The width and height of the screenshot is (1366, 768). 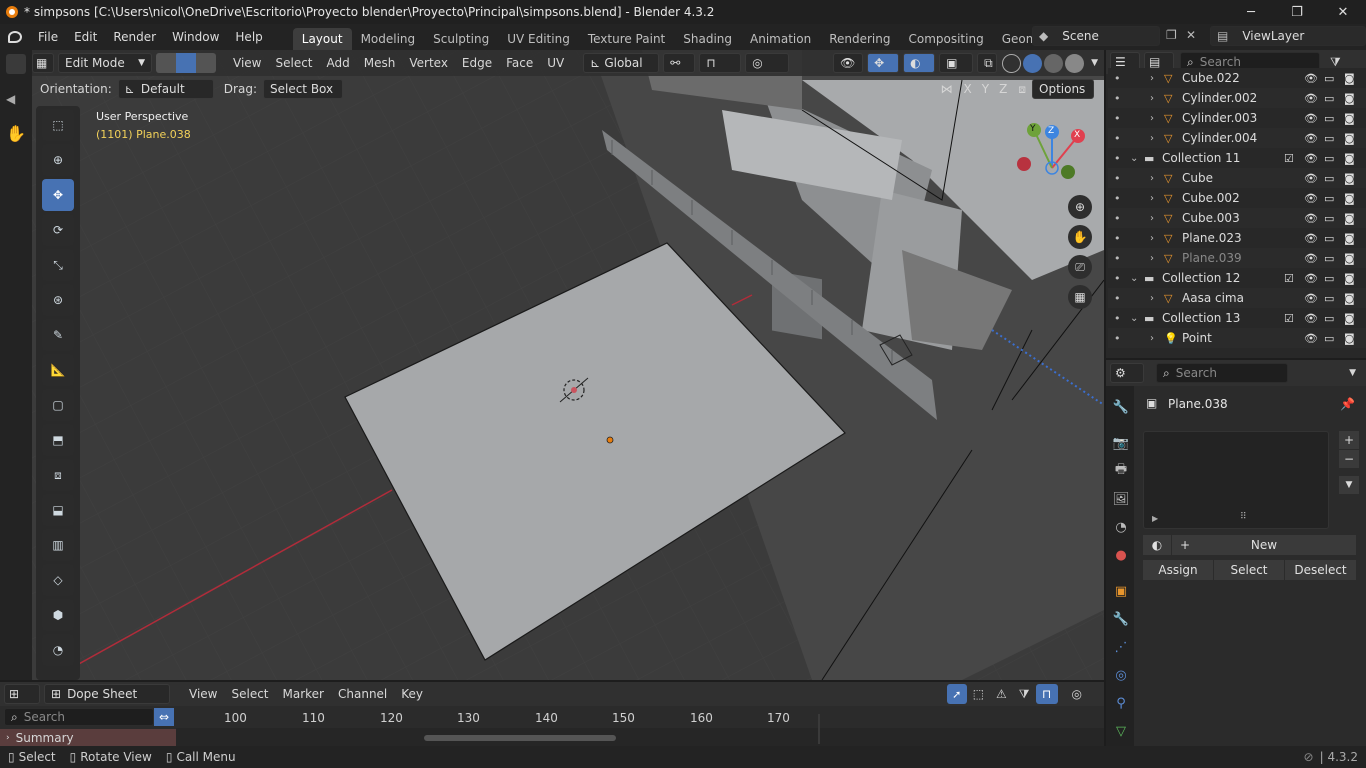 What do you see at coordinates (477, 63) in the screenshot?
I see `viewport-menu-edge: Edge` at bounding box center [477, 63].